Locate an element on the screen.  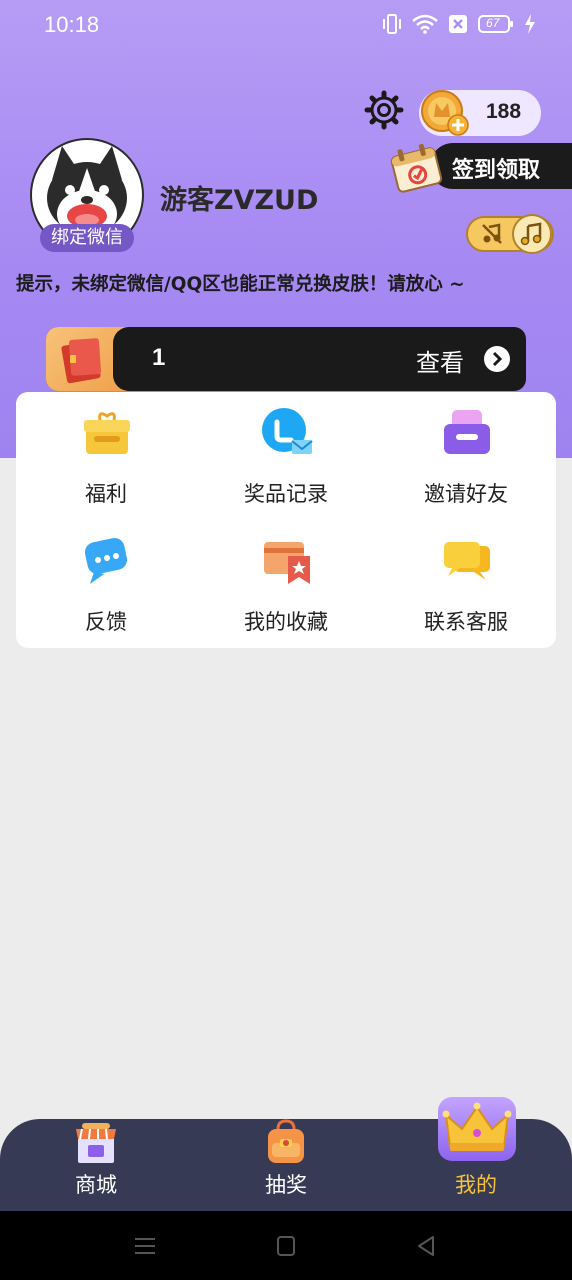
menu-item-welfare: 福利 is located at coordinates (106, 452).